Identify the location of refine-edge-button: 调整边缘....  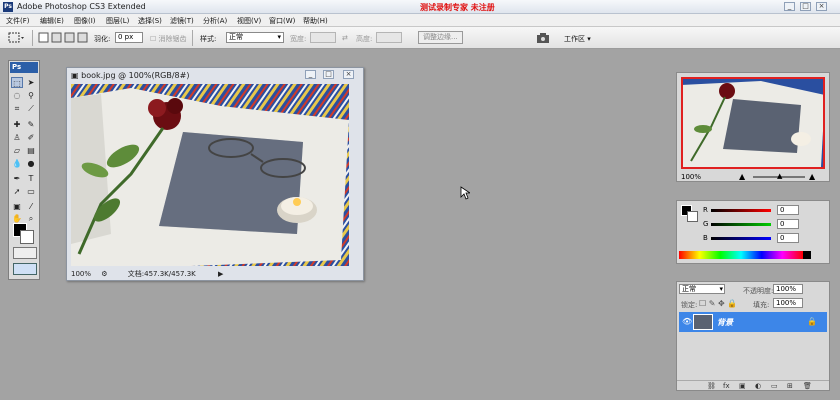
(440, 37).